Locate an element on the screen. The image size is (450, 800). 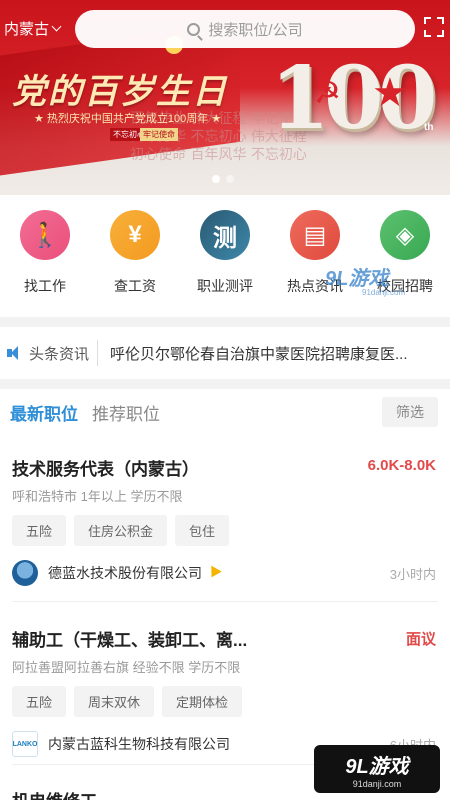
job-tags: 五险 住房公积金 包住 is located at coordinates (225, 530).